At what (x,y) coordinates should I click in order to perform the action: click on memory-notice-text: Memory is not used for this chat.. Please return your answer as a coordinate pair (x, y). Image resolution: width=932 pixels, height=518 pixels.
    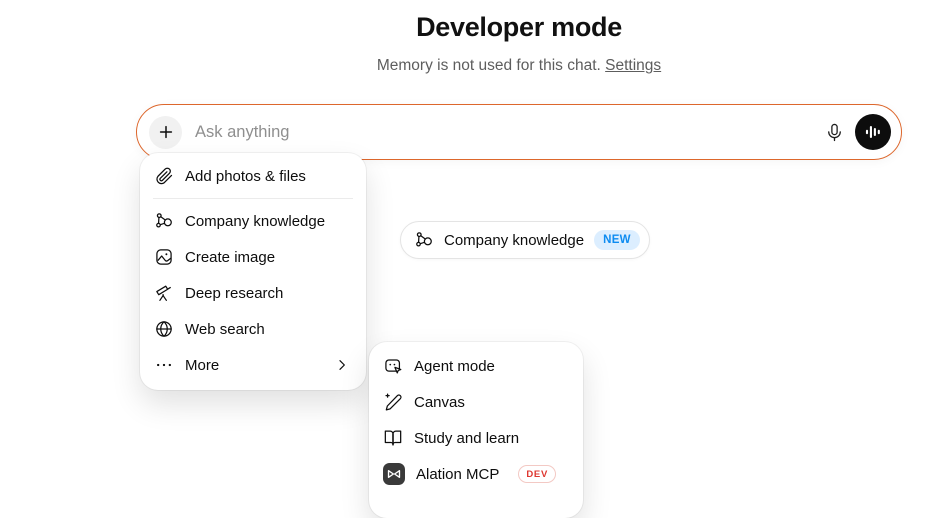
    Looking at the image, I should click on (488, 65).